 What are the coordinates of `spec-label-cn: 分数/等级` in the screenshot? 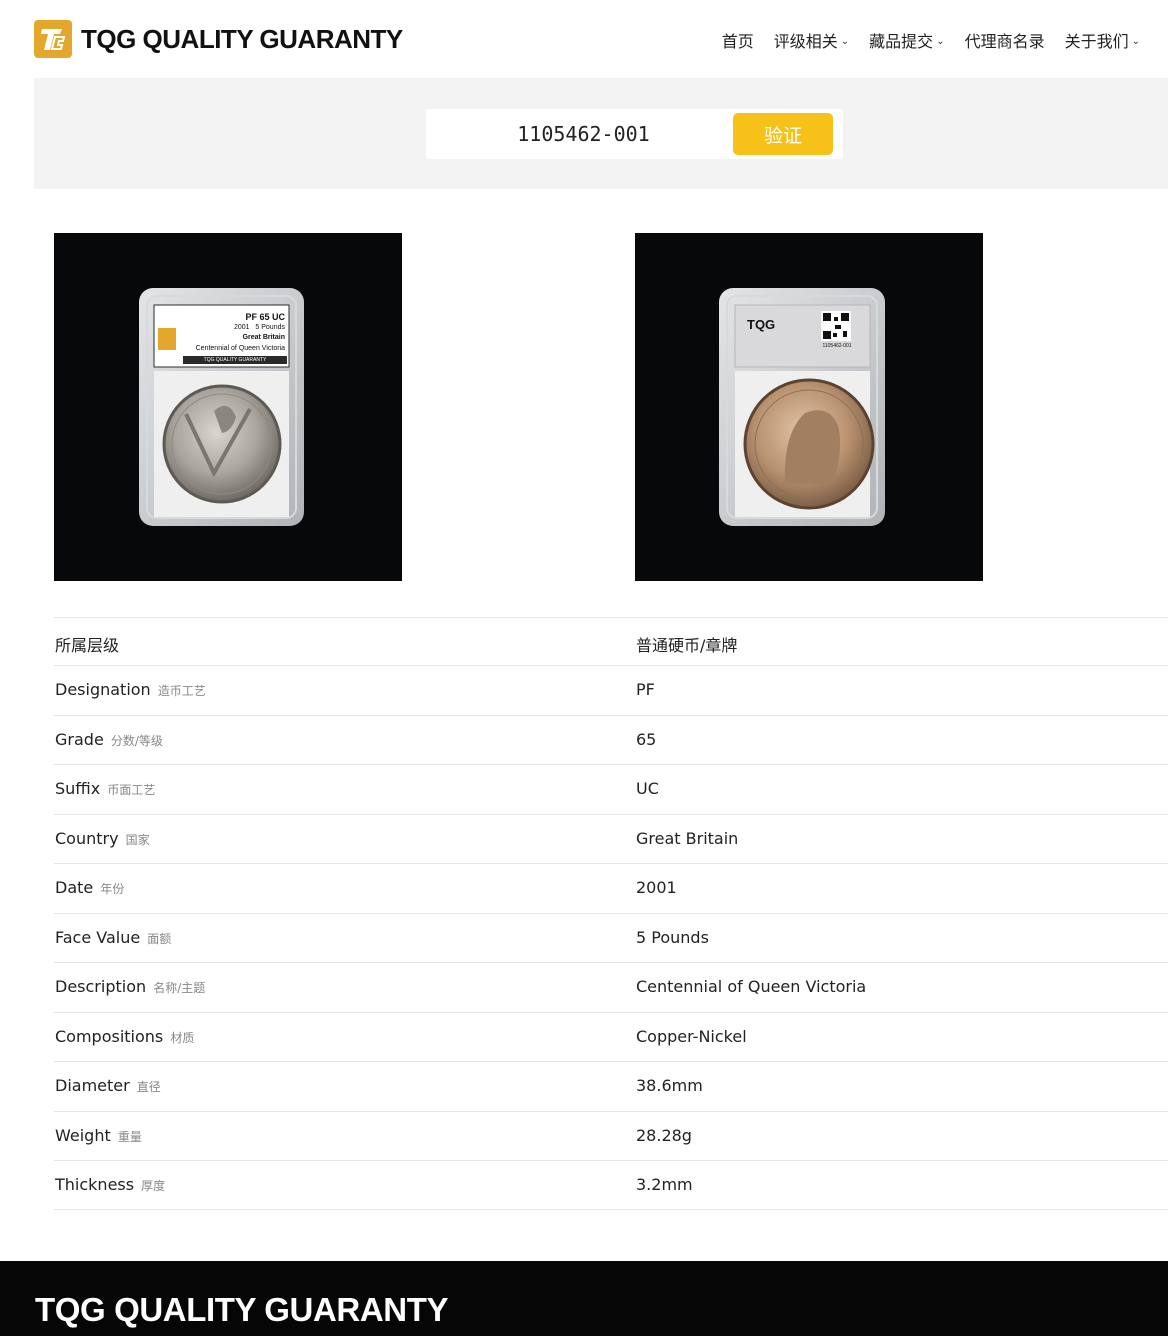 It's located at (136, 740).